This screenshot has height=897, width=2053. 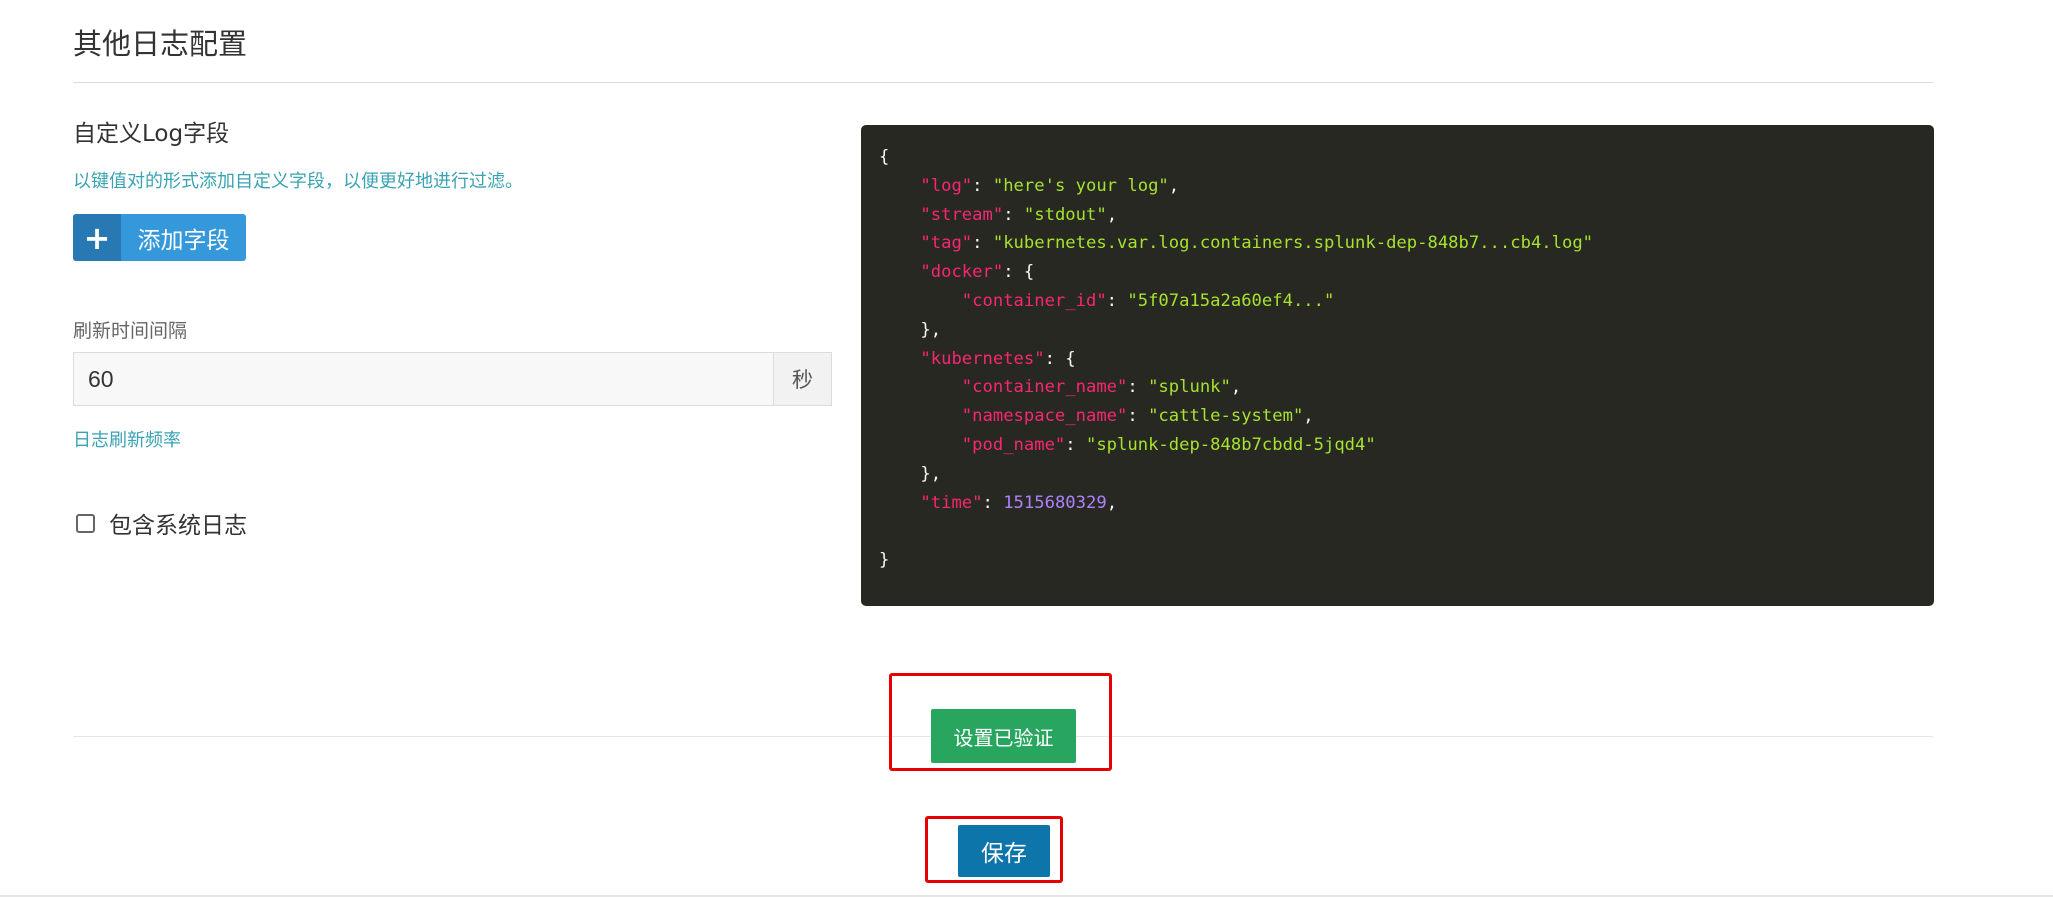 I want to click on refresh-interval-hint: 日志刷新频率, so click(x=127, y=440).